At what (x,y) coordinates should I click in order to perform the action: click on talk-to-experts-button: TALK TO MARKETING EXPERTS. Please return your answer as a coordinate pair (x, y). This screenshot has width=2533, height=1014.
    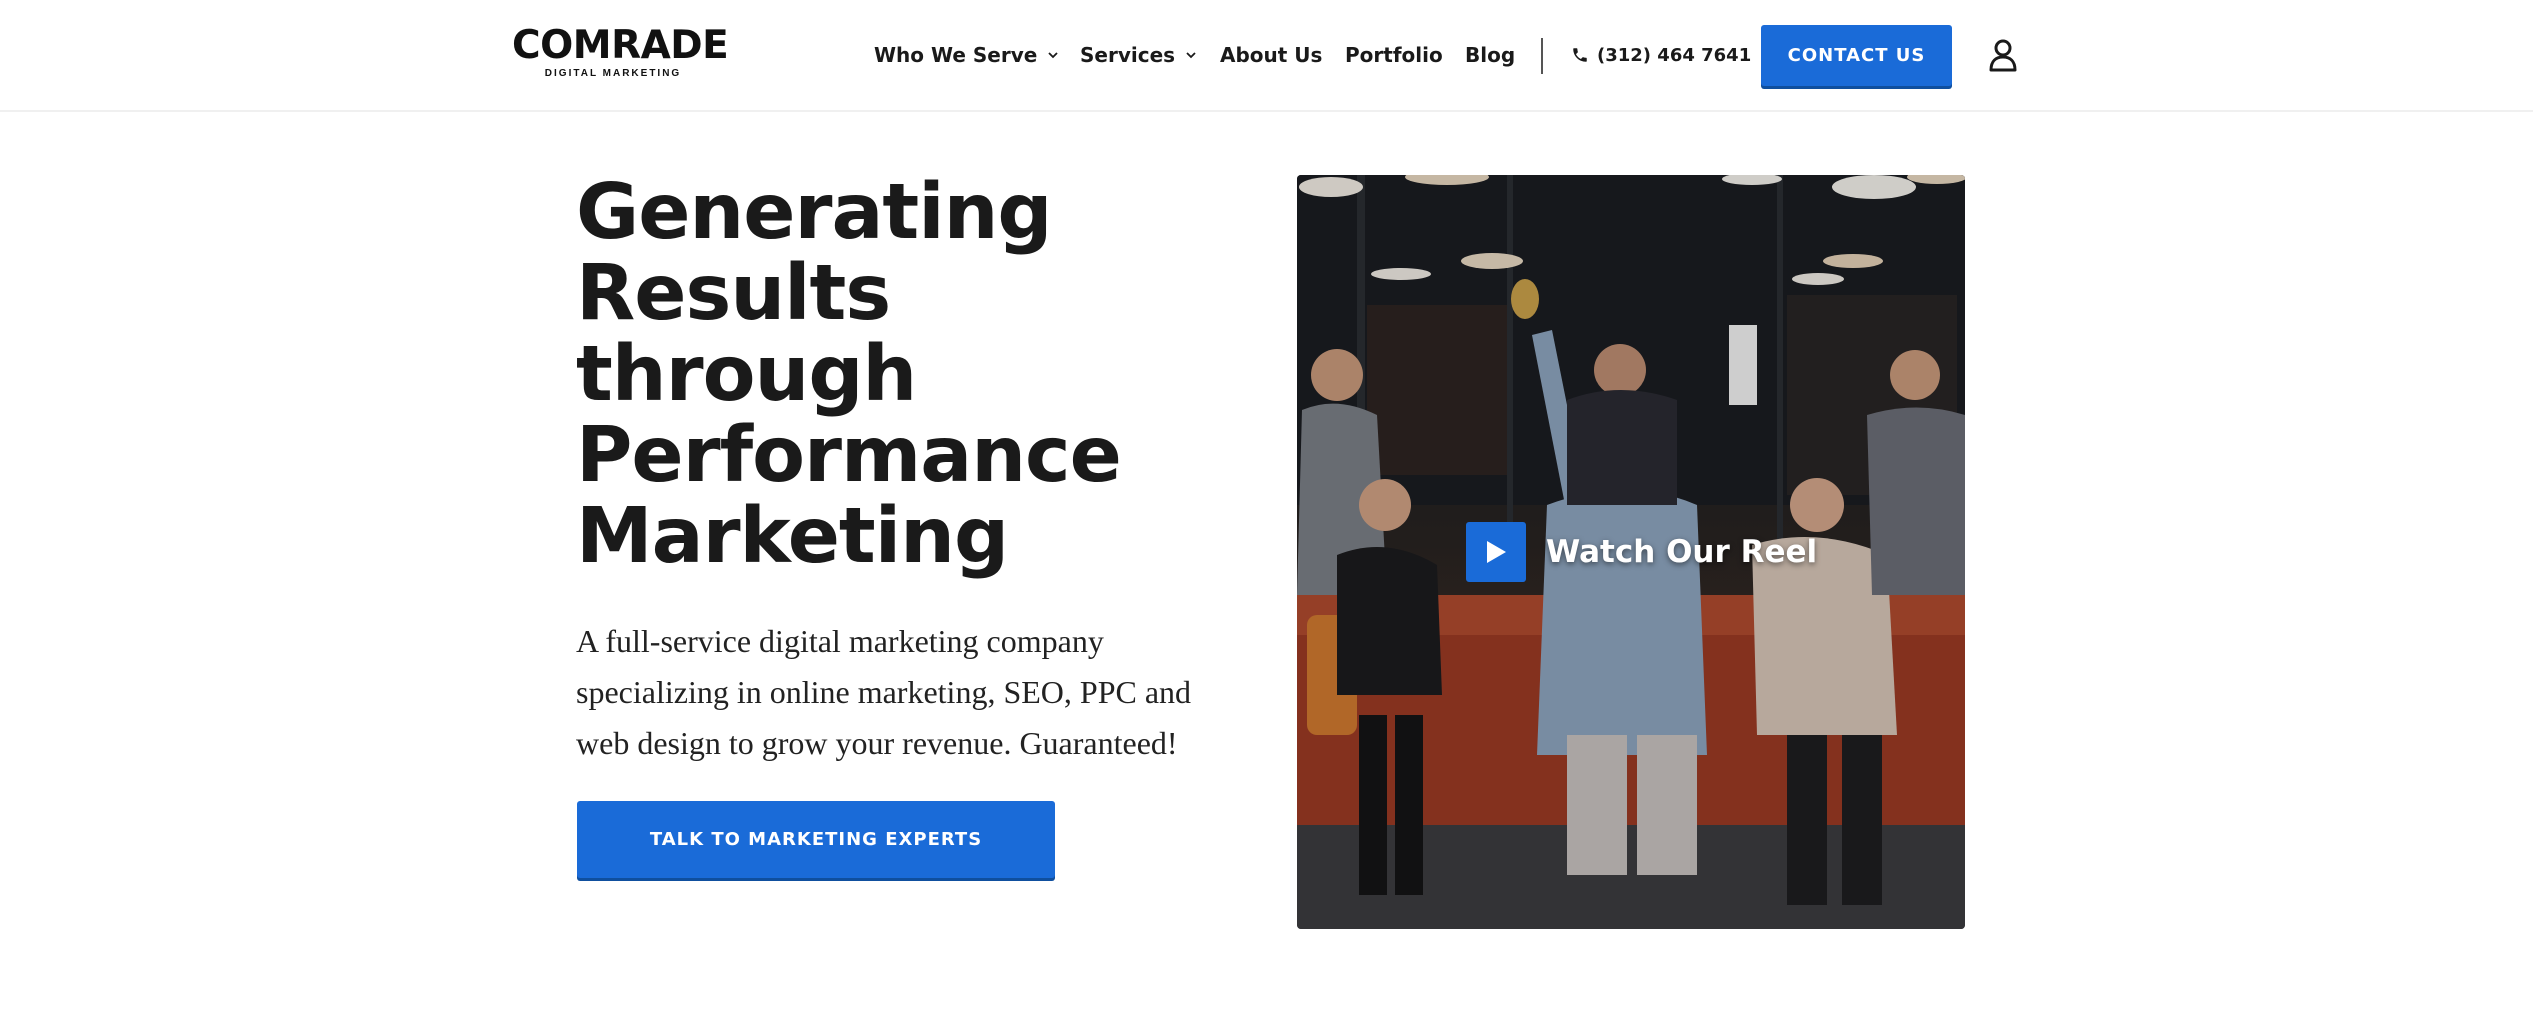
    Looking at the image, I should click on (816, 839).